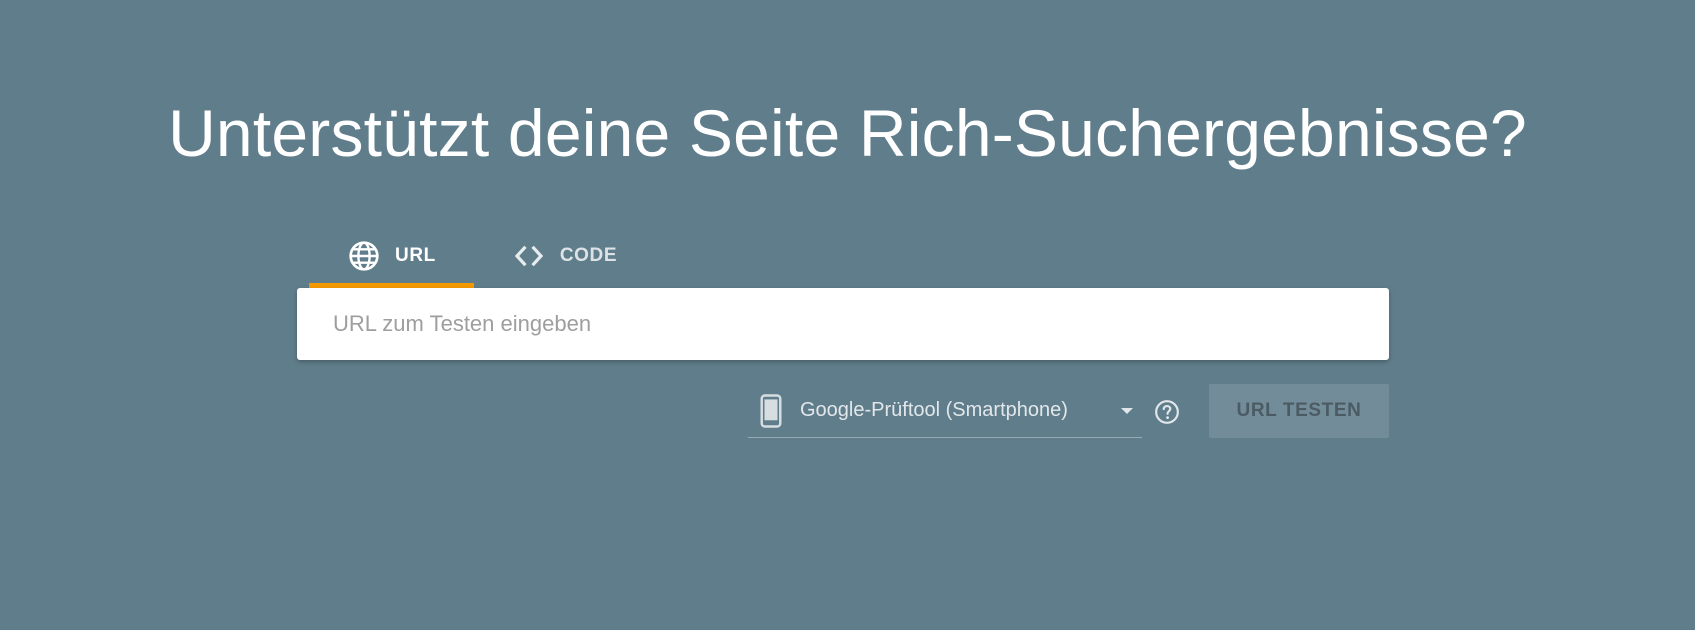 The image size is (1695, 630). I want to click on test-url-button: URL TESTEN, so click(1299, 411).